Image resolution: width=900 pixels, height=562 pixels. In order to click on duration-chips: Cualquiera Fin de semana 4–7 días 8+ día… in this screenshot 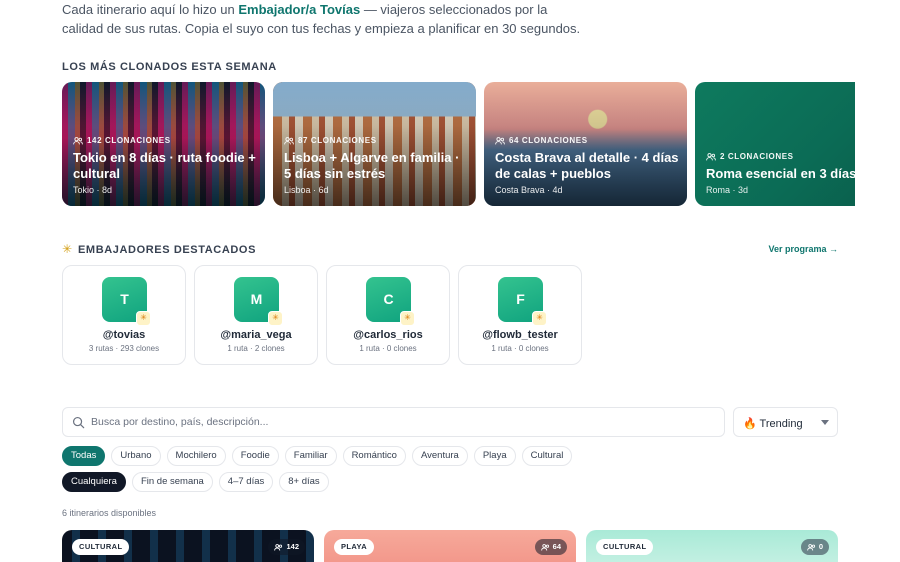, I will do `click(195, 482)`.